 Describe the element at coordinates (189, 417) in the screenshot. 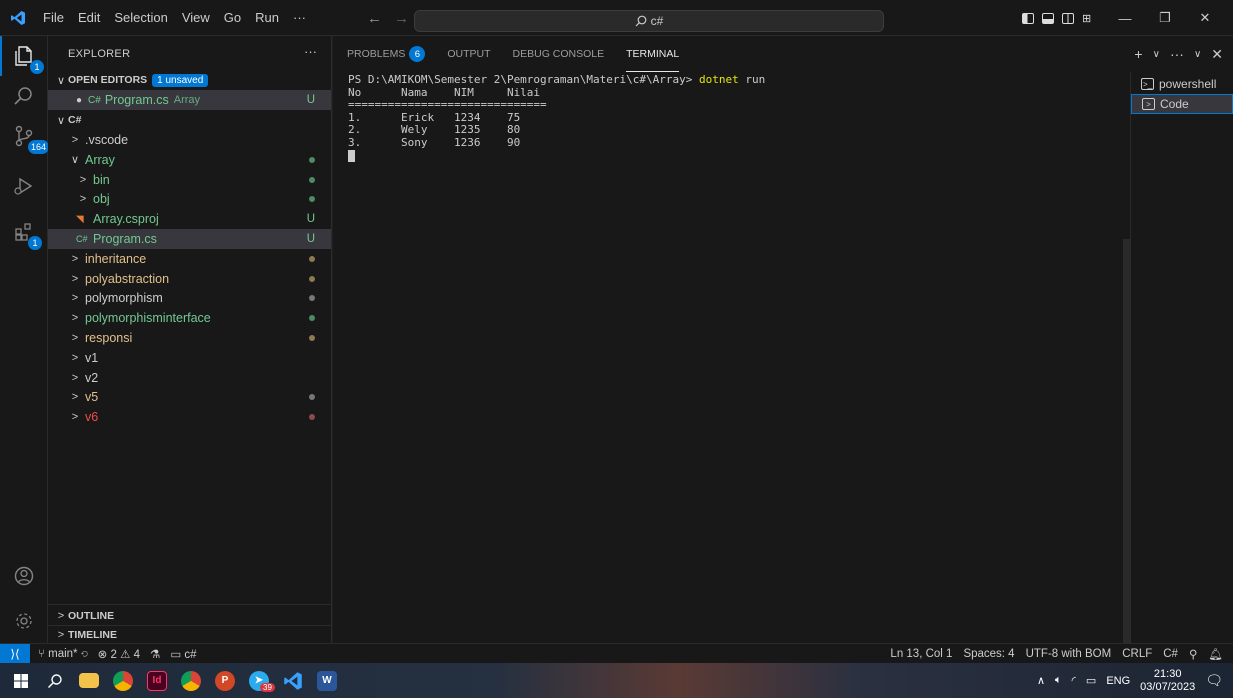

I see `folder-item: > v6` at that location.